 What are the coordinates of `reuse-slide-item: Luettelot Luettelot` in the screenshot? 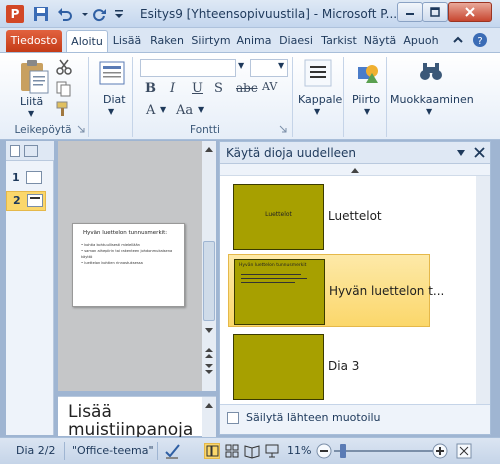 It's located at (328, 216).